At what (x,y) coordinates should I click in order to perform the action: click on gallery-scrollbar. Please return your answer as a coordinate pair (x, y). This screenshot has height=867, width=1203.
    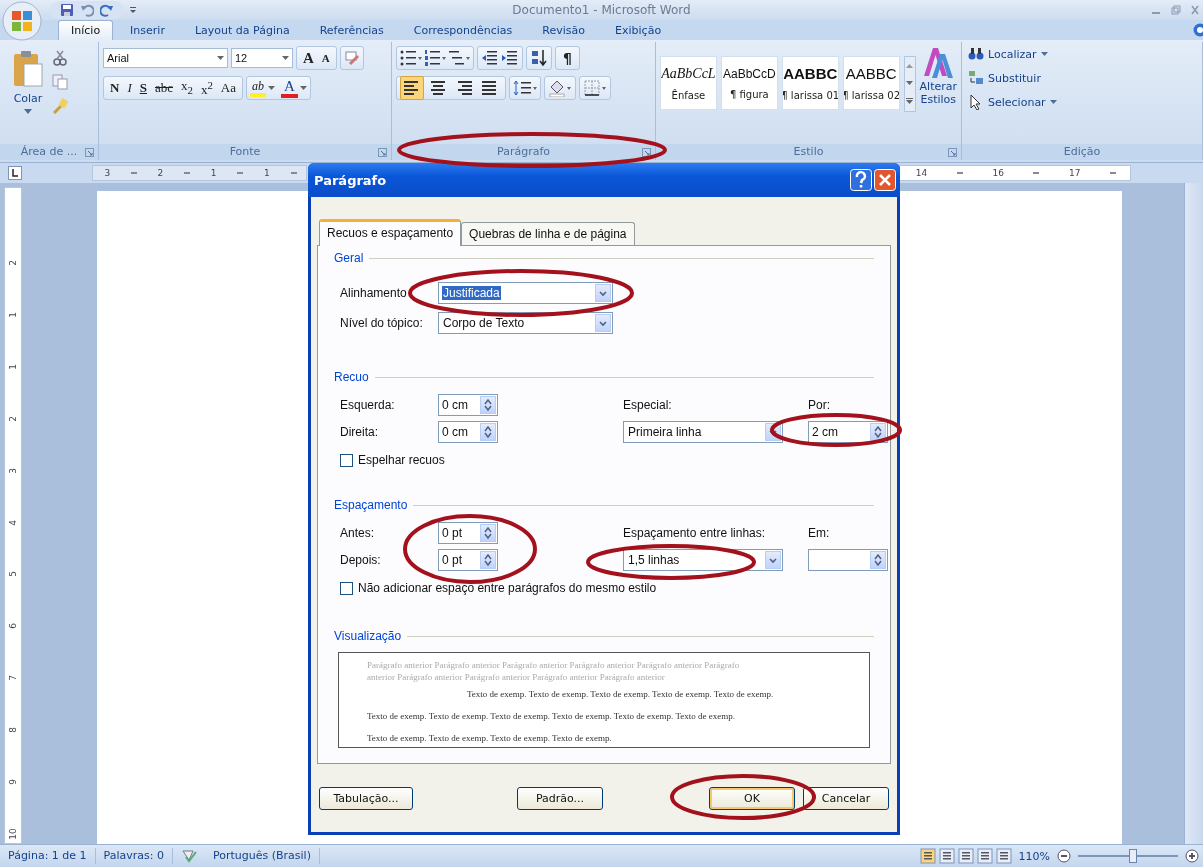
    Looking at the image, I should click on (909, 84).